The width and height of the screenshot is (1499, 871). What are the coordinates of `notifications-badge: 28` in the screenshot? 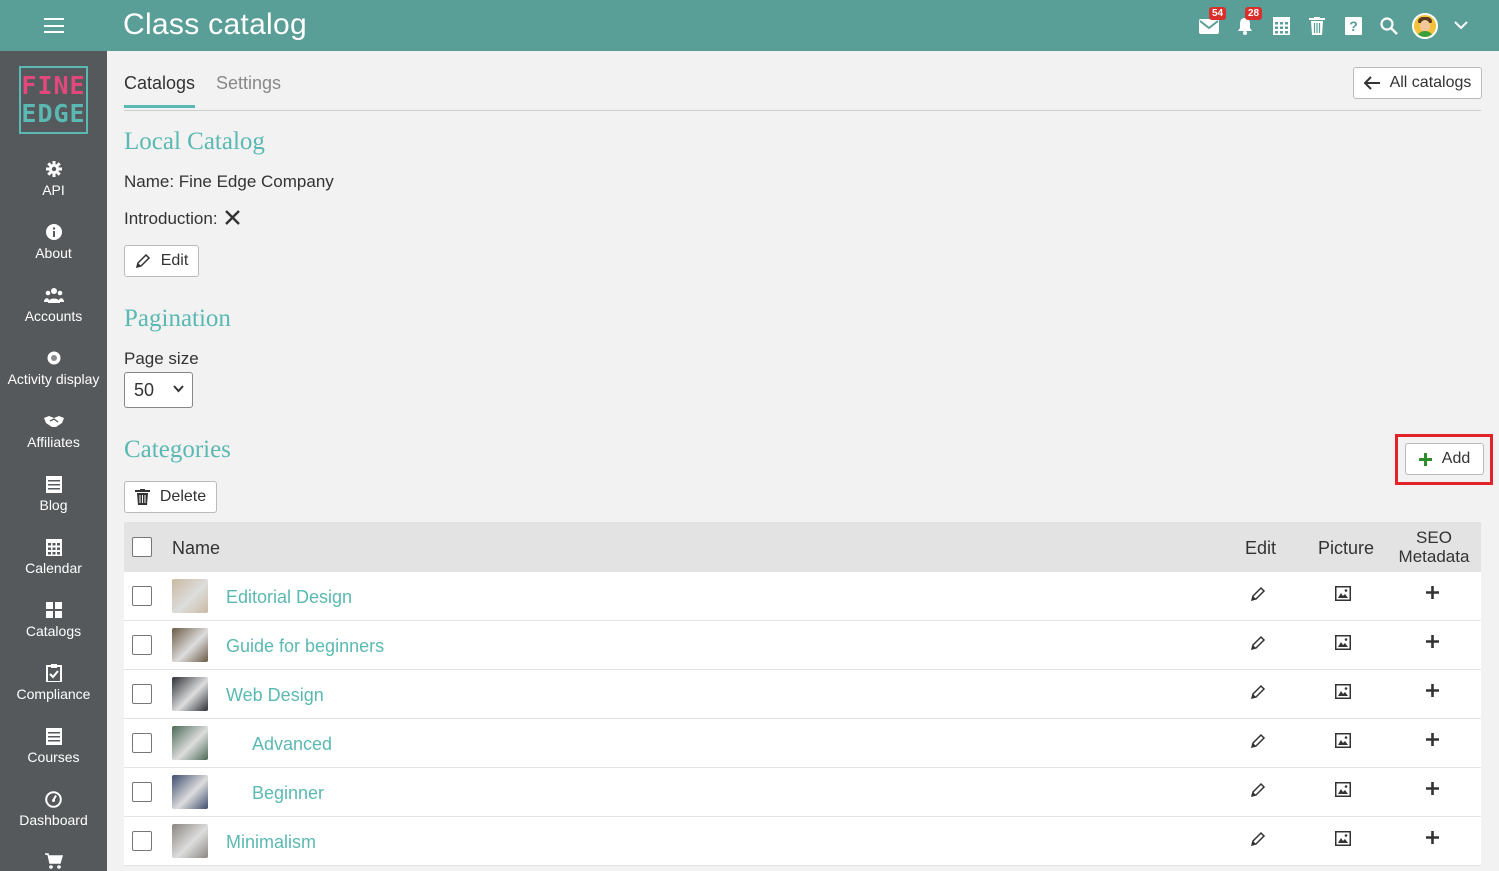 It's located at (1254, 13).